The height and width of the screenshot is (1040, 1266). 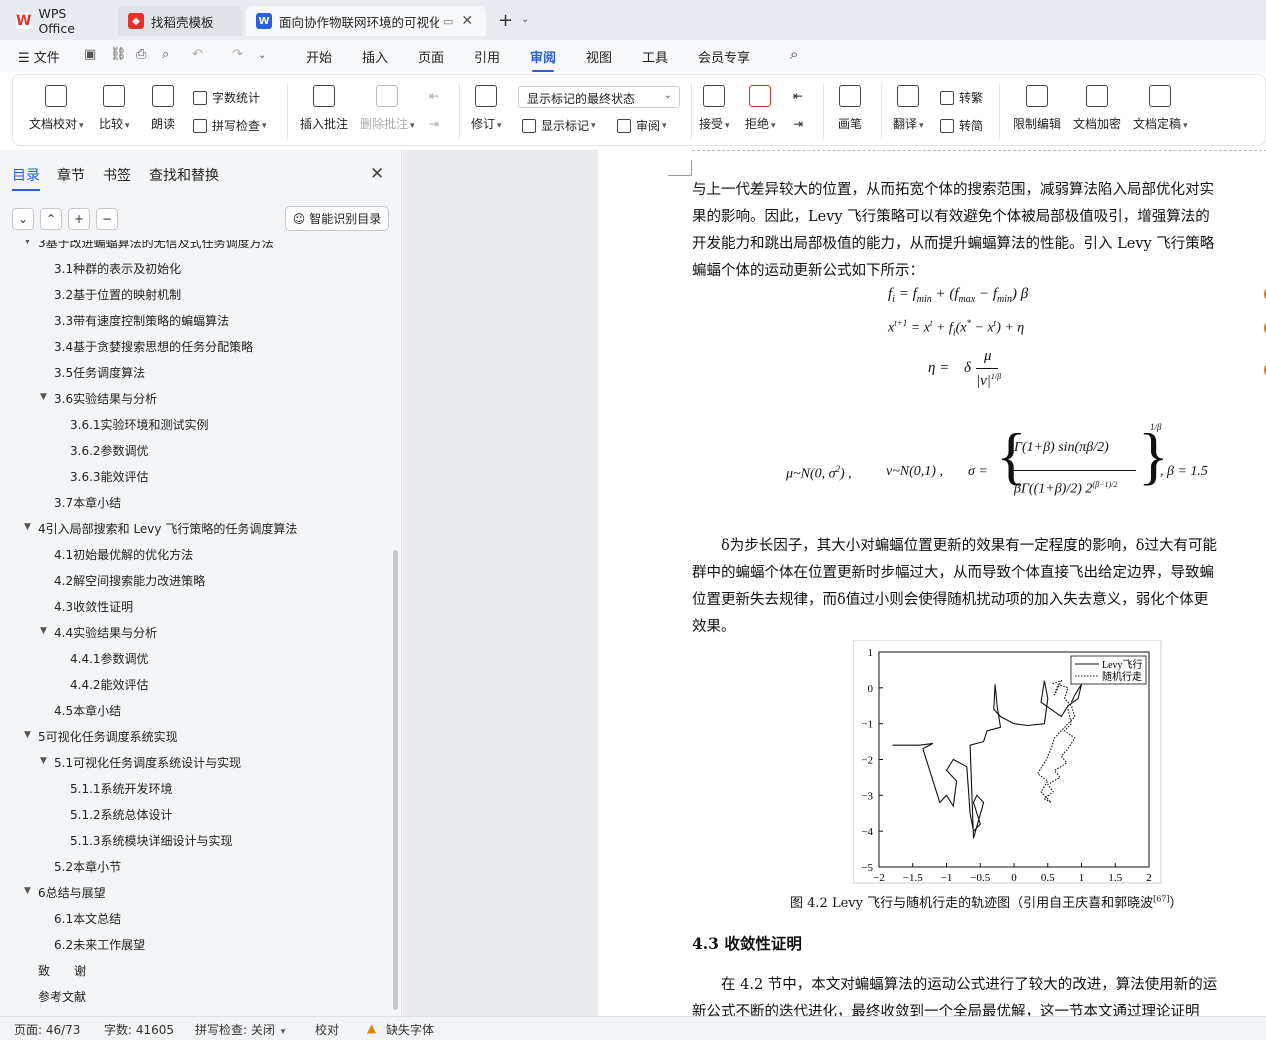 What do you see at coordinates (525, 19) in the screenshot?
I see `tab-list-chevron-icon: ⌄` at bounding box center [525, 19].